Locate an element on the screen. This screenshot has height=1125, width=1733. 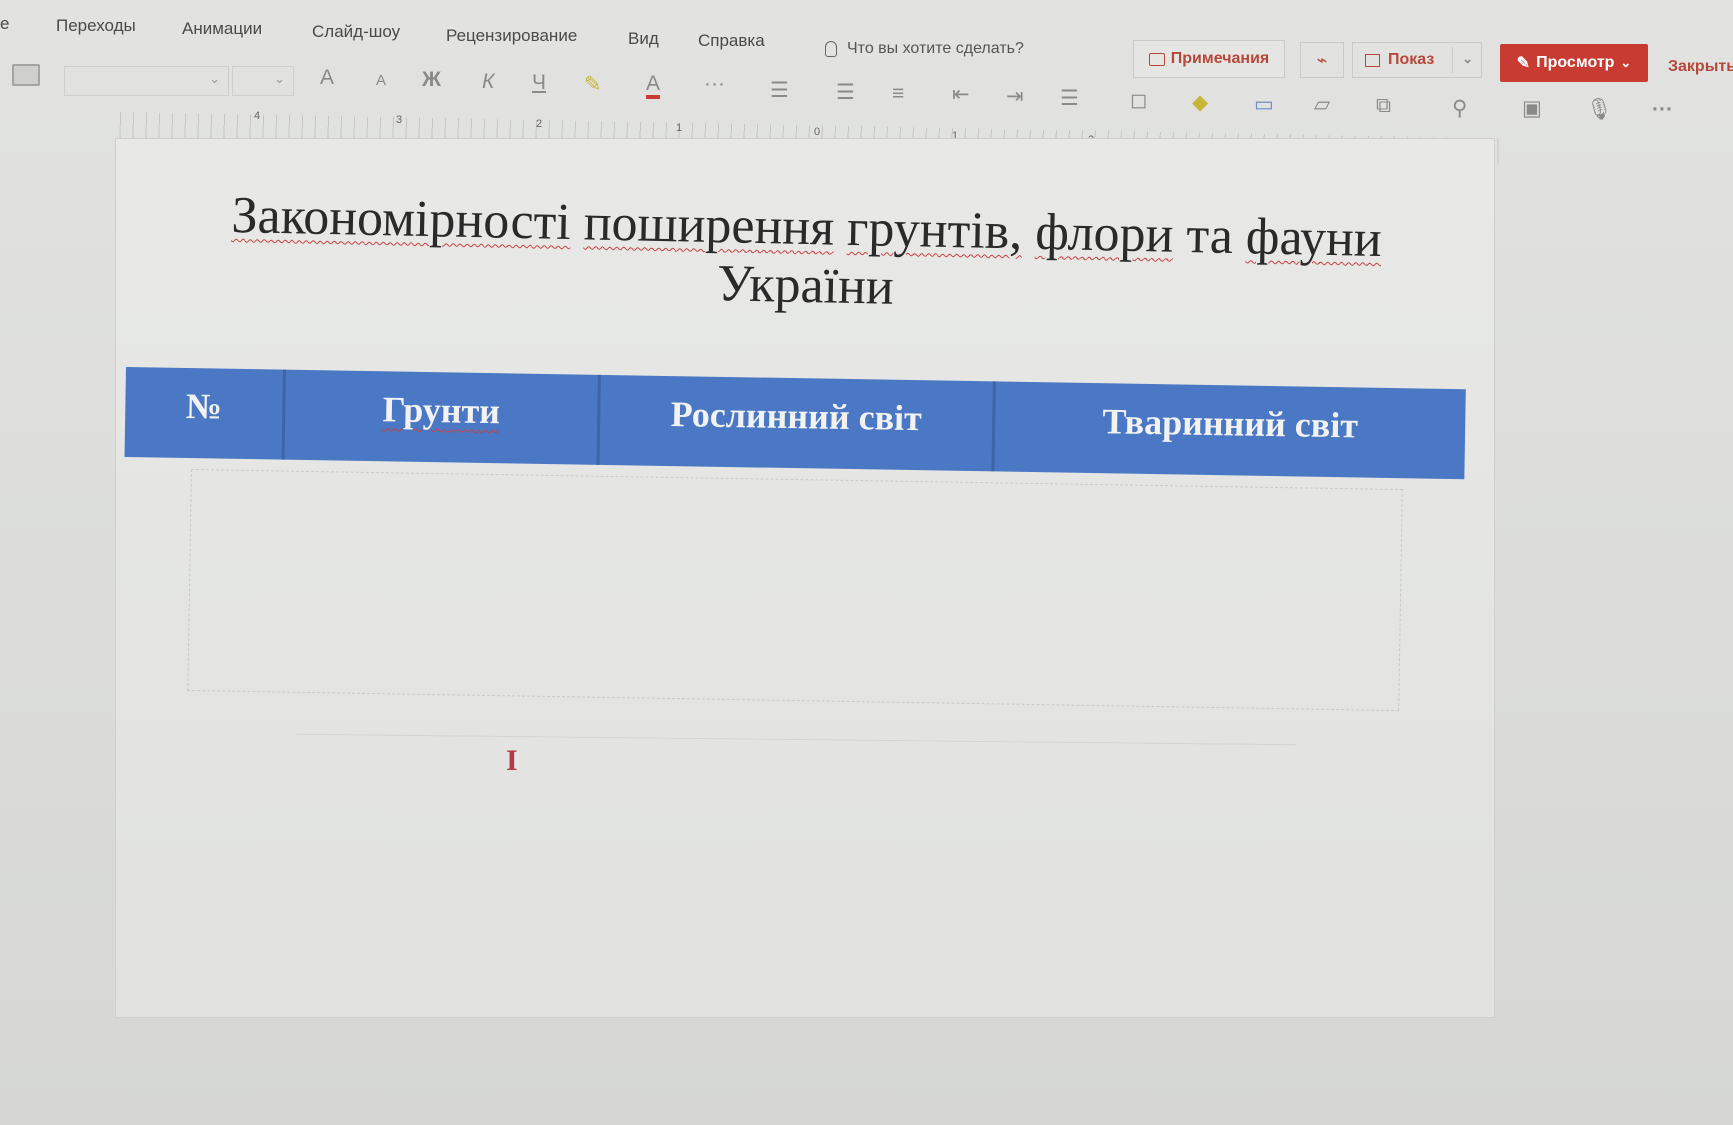
comment-icon is located at coordinates (1156, 59).